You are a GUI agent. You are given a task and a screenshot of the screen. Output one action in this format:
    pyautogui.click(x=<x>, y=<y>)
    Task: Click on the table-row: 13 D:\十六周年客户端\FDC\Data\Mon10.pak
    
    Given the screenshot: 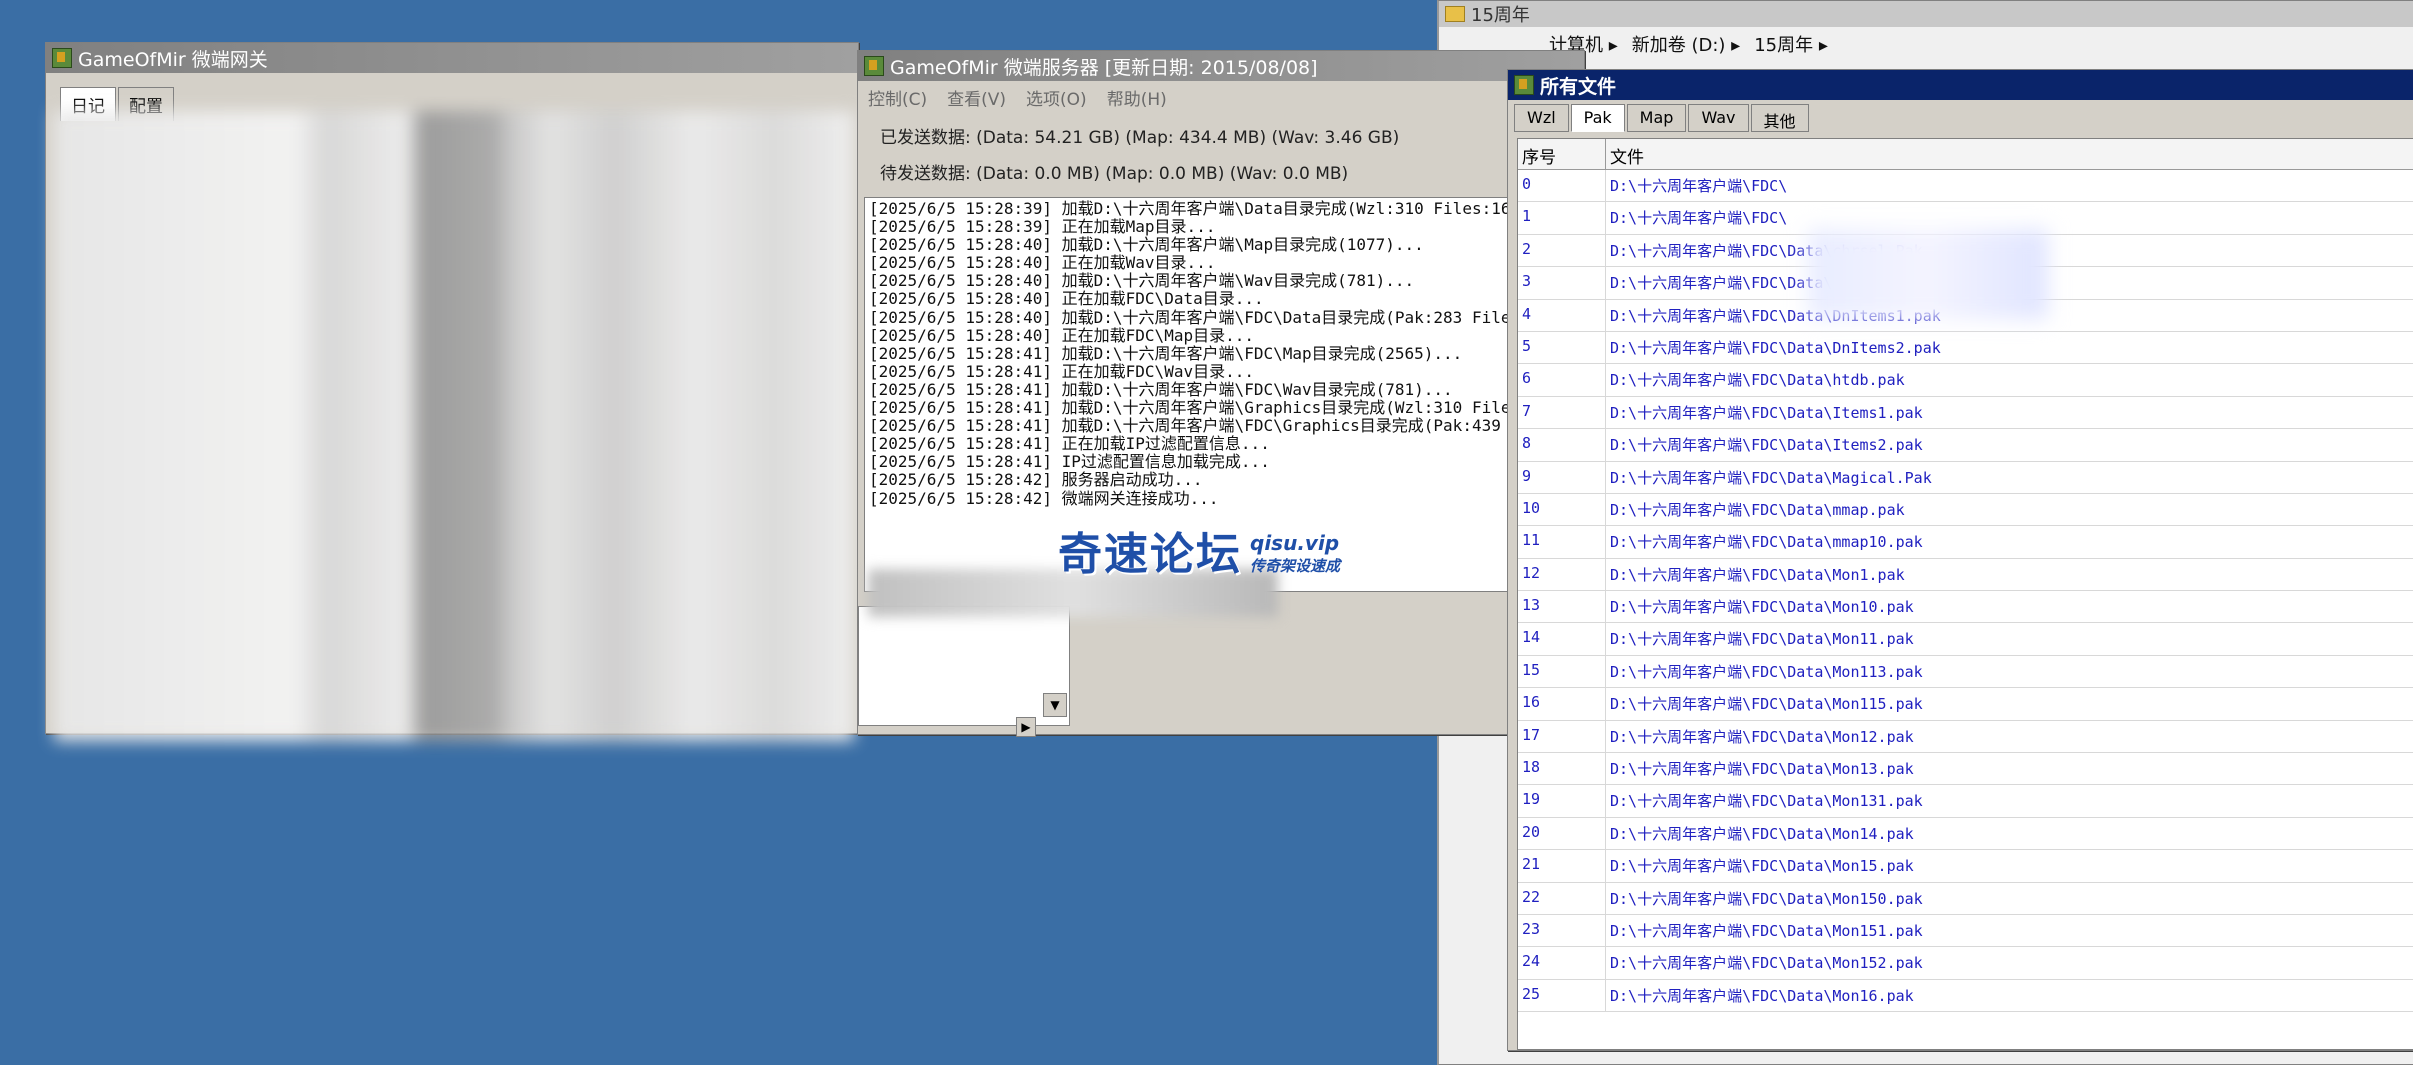 What is the action you would take?
    pyautogui.click(x=1965, y=607)
    